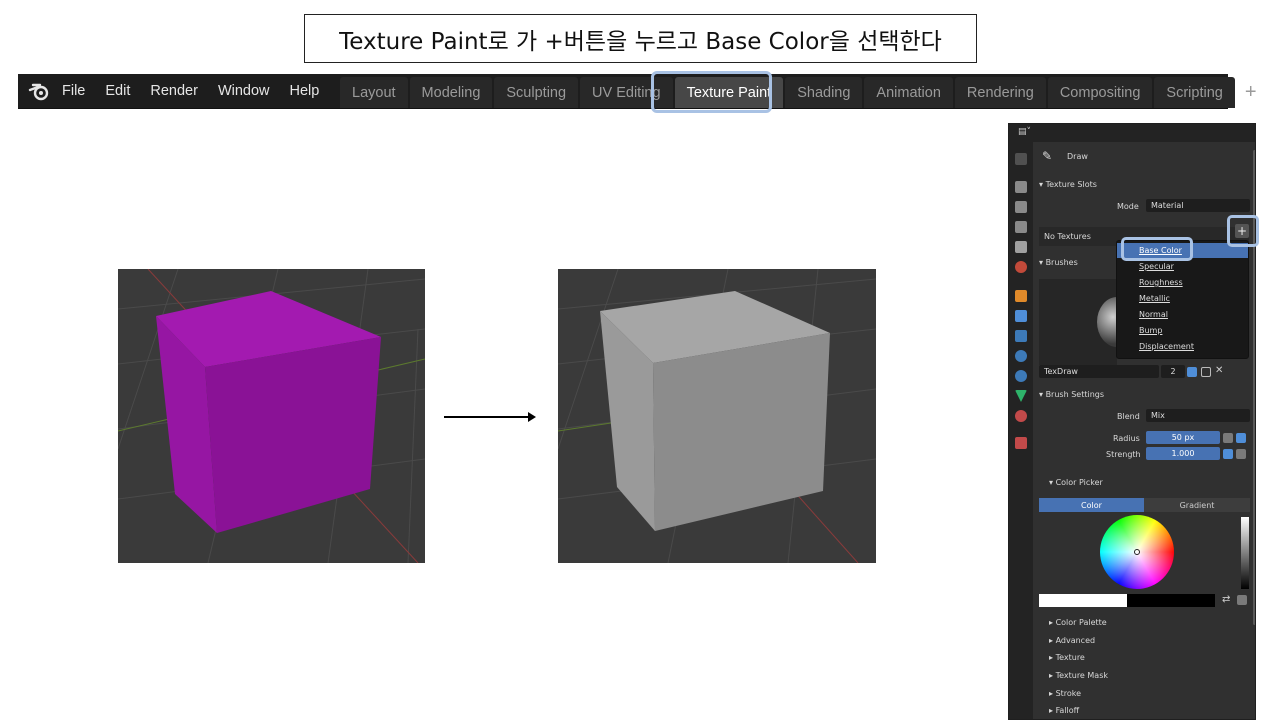  What do you see at coordinates (1021, 336) in the screenshot?
I see `particles-tab-icon` at bounding box center [1021, 336].